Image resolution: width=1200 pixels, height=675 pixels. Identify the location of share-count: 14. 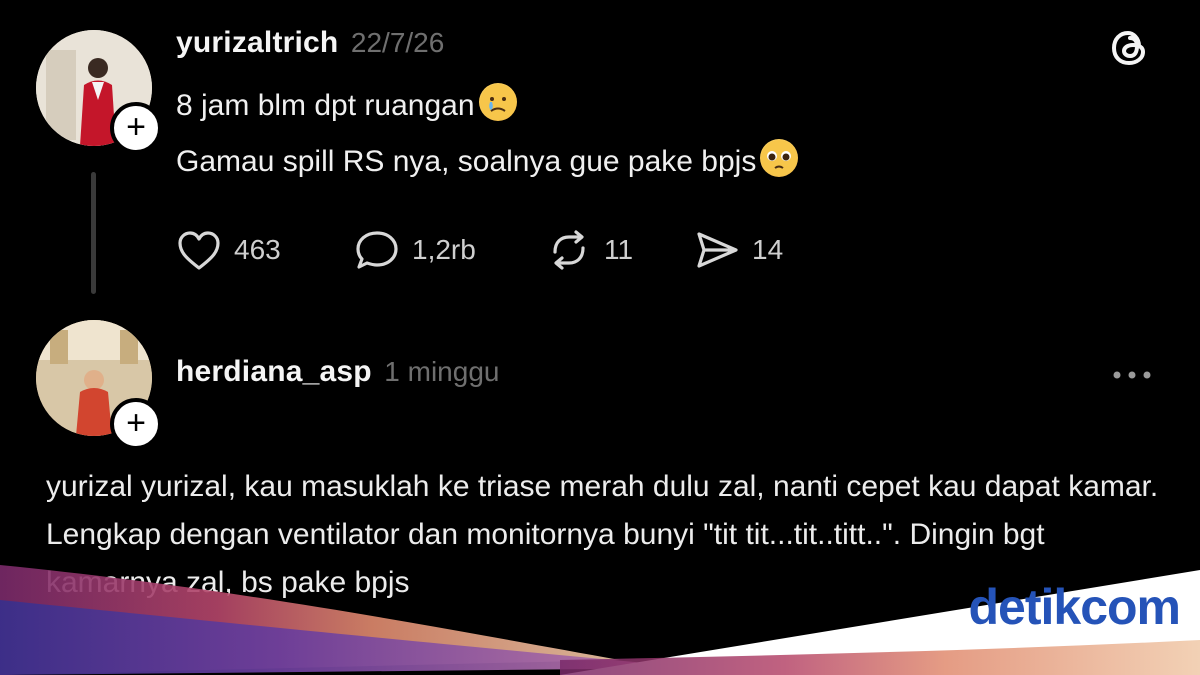
(768, 249).